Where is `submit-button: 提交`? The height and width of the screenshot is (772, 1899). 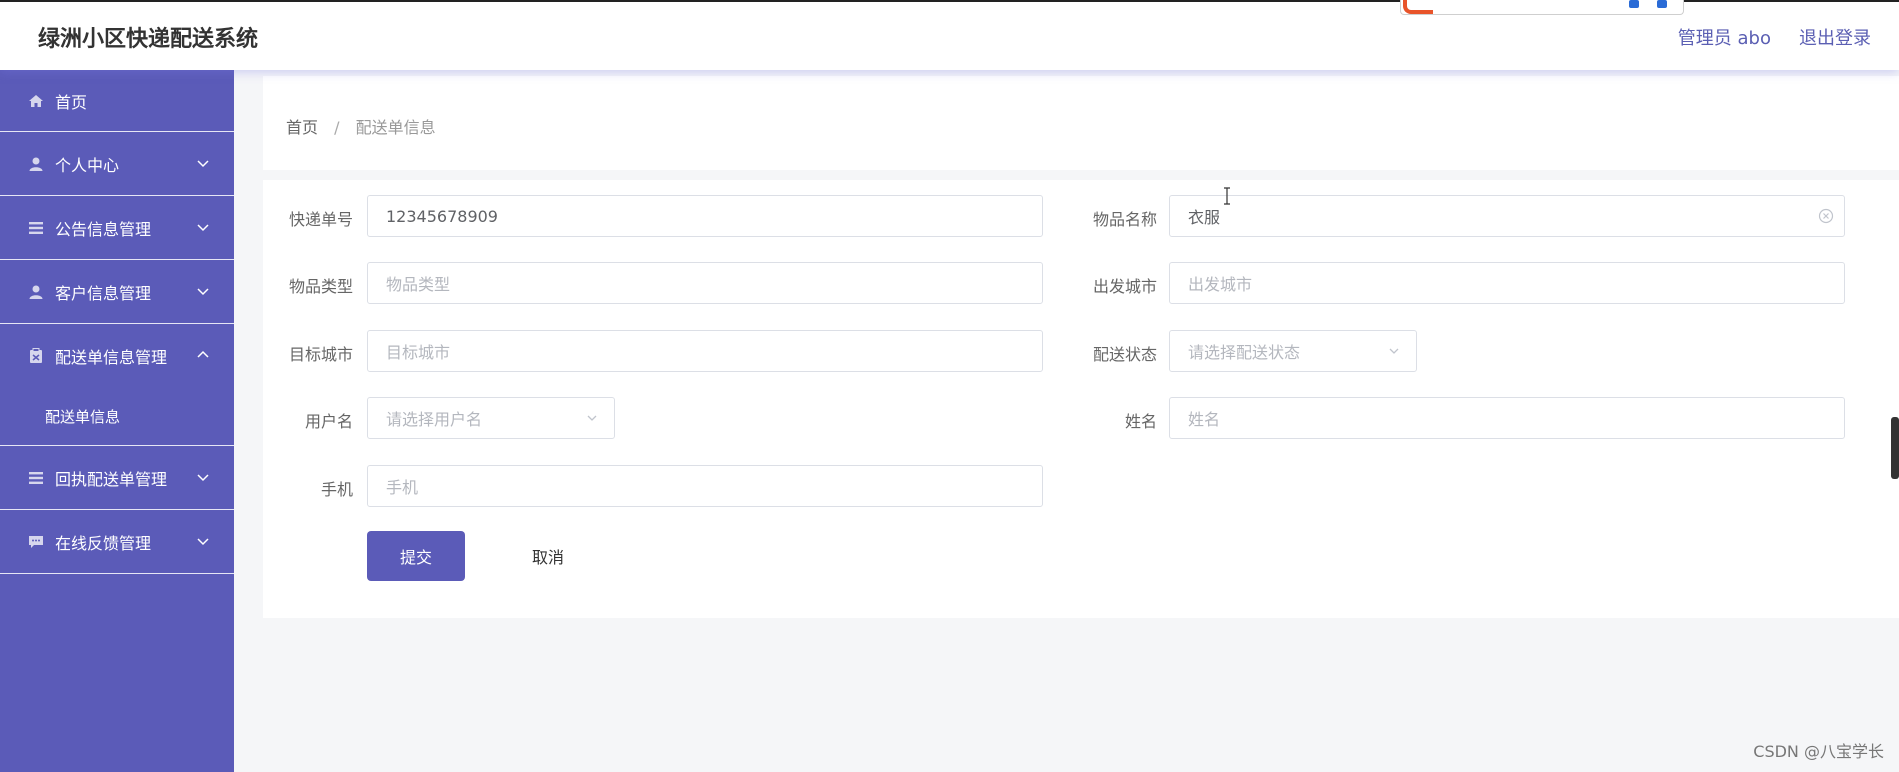
submit-button: 提交 is located at coordinates (416, 556).